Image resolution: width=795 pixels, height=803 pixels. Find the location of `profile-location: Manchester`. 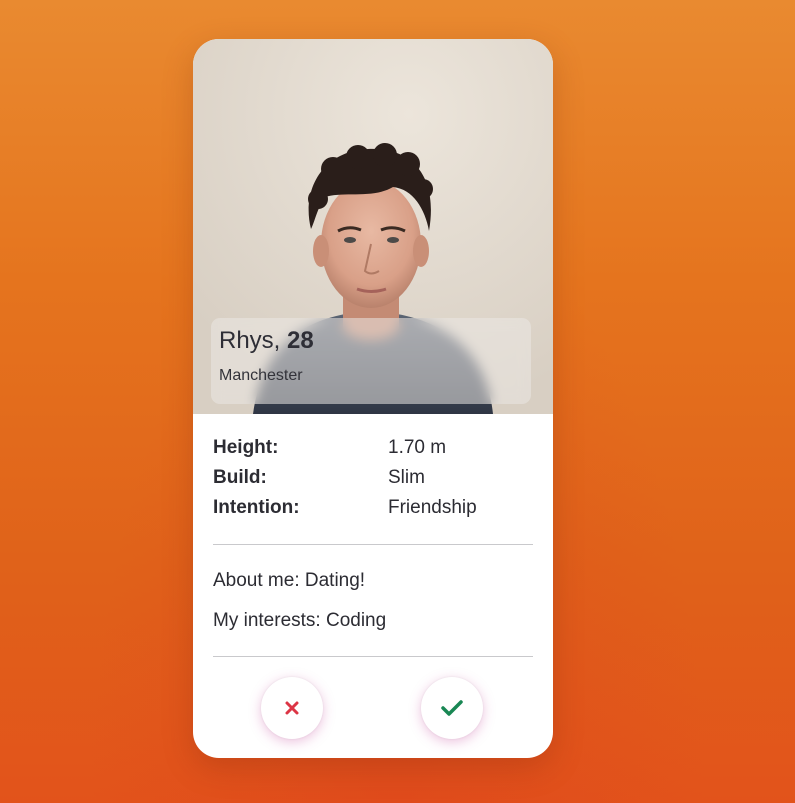

profile-location: Manchester is located at coordinates (261, 375).